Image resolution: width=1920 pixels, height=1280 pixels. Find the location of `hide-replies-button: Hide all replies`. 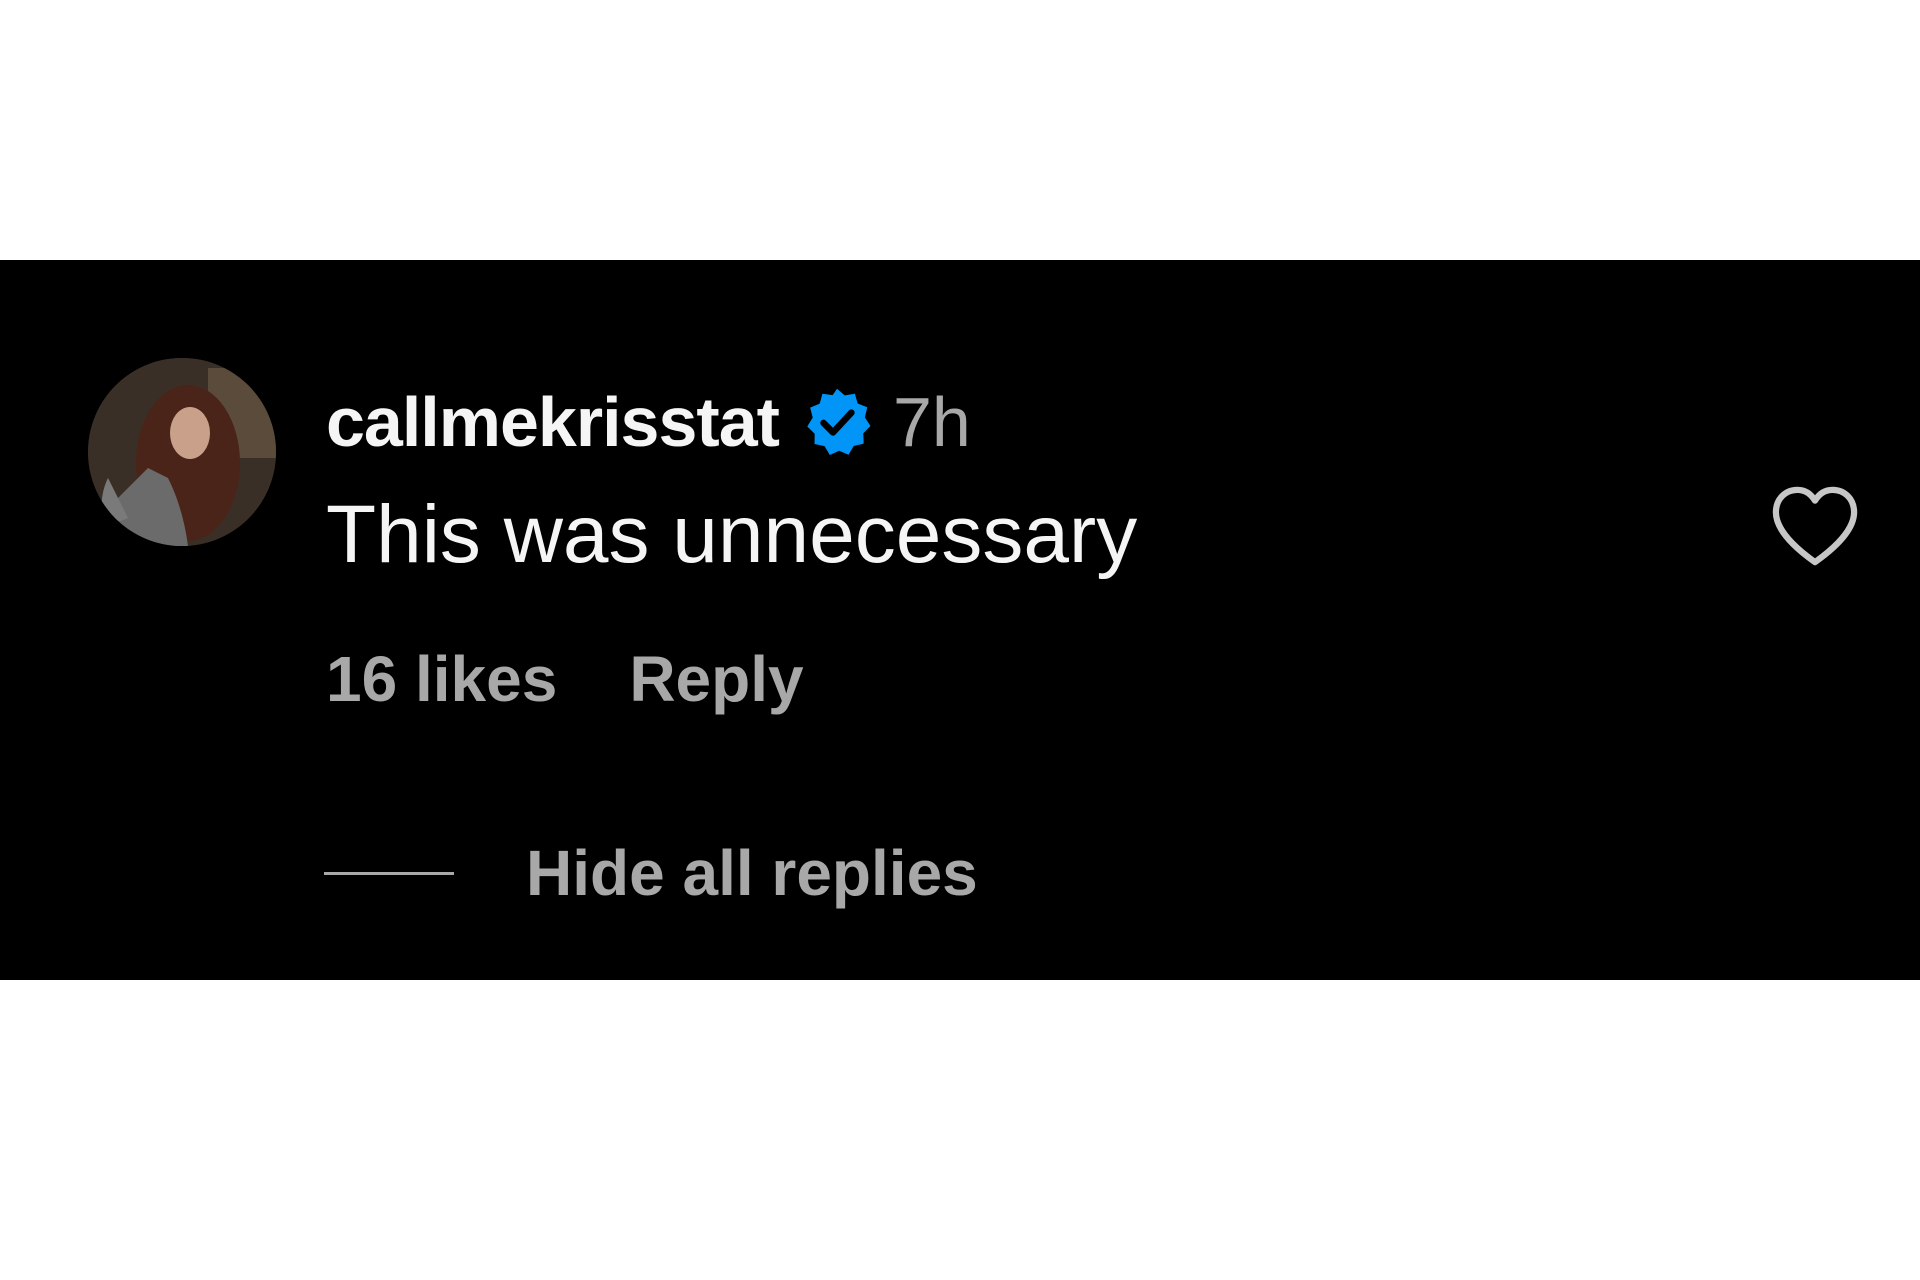

hide-replies-button: Hide all replies is located at coordinates (752, 873).